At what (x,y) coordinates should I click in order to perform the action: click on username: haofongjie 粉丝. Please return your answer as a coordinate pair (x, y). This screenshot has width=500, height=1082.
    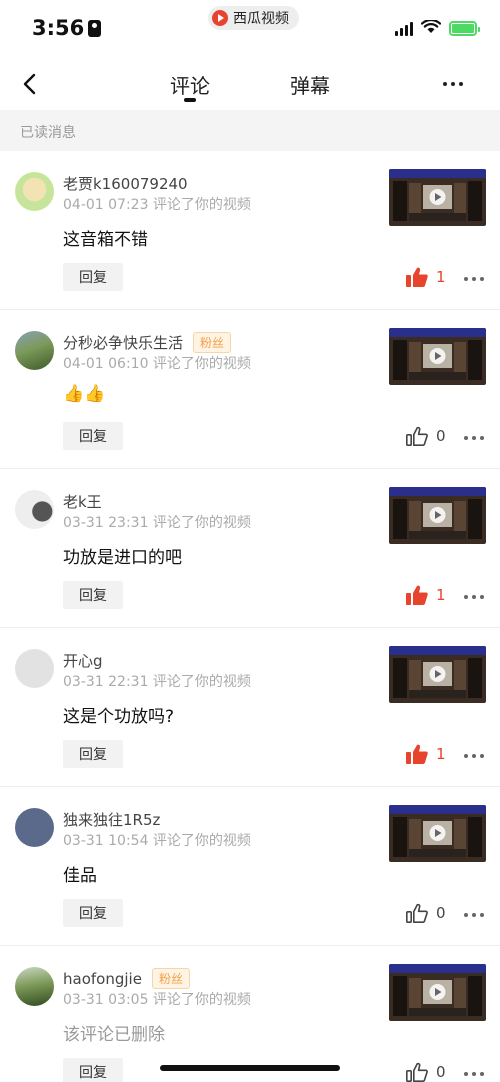
    Looking at the image, I should click on (126, 978).